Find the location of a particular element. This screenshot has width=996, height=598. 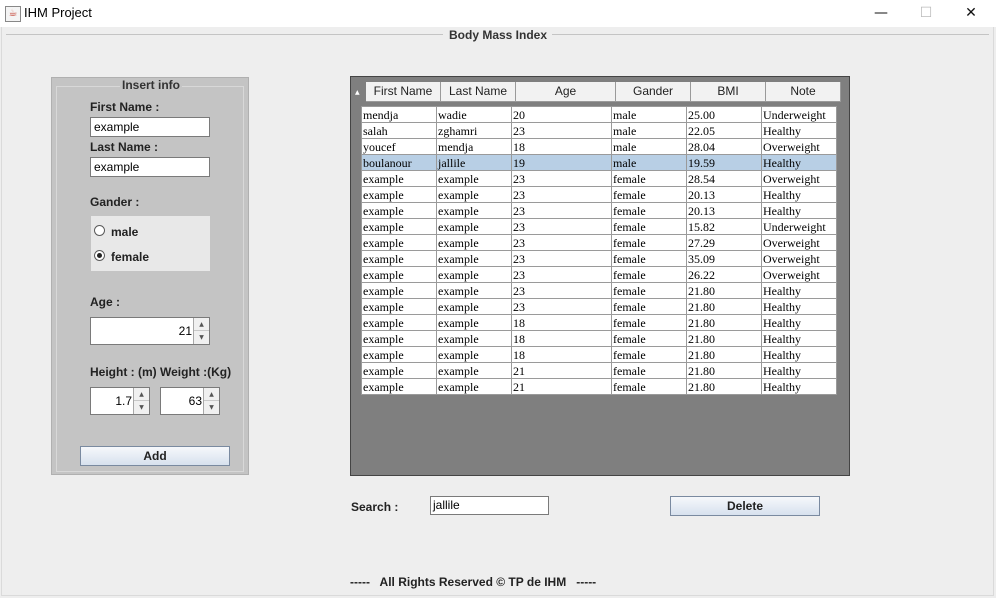

column-header-age: Age is located at coordinates (566, 92).